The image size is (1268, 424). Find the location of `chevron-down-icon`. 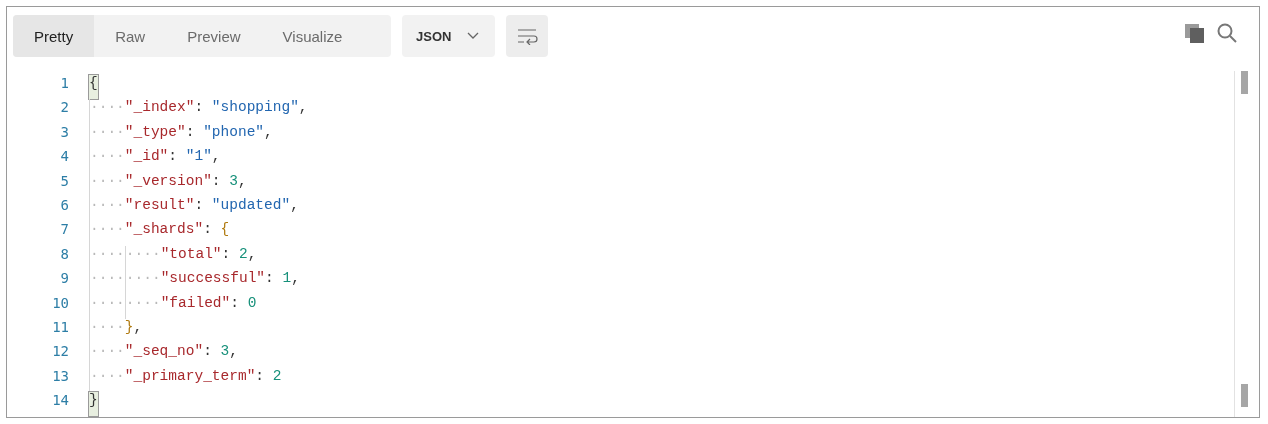

chevron-down-icon is located at coordinates (473, 36).